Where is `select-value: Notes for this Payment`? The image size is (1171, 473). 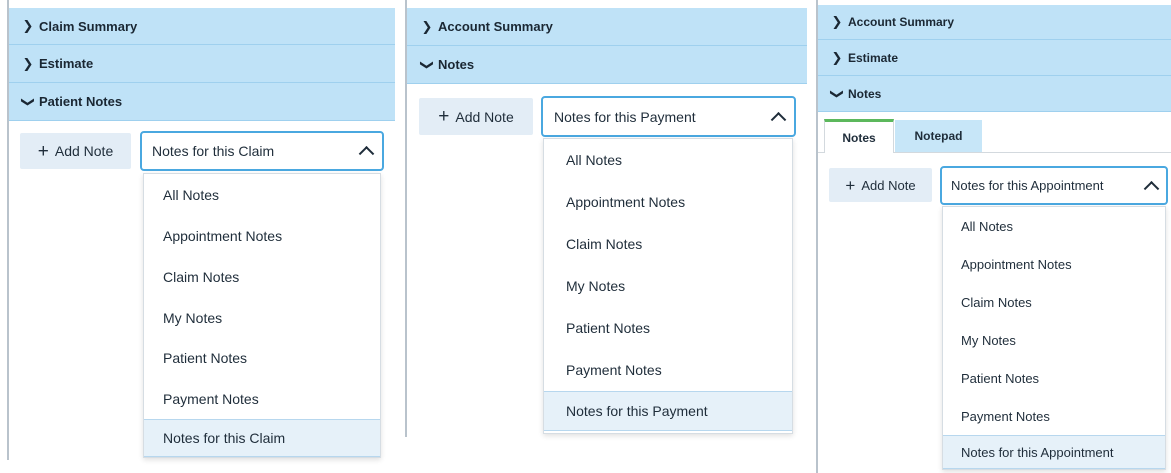 select-value: Notes for this Payment is located at coordinates (625, 116).